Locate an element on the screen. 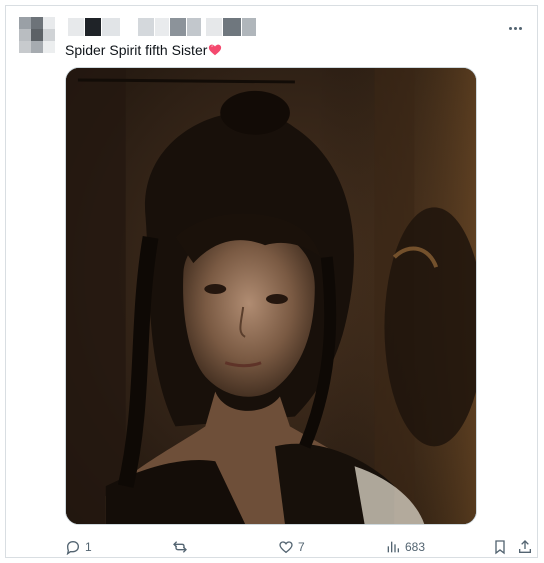 This screenshot has width=544, height=563. views-button: 683 is located at coordinates (405, 547).